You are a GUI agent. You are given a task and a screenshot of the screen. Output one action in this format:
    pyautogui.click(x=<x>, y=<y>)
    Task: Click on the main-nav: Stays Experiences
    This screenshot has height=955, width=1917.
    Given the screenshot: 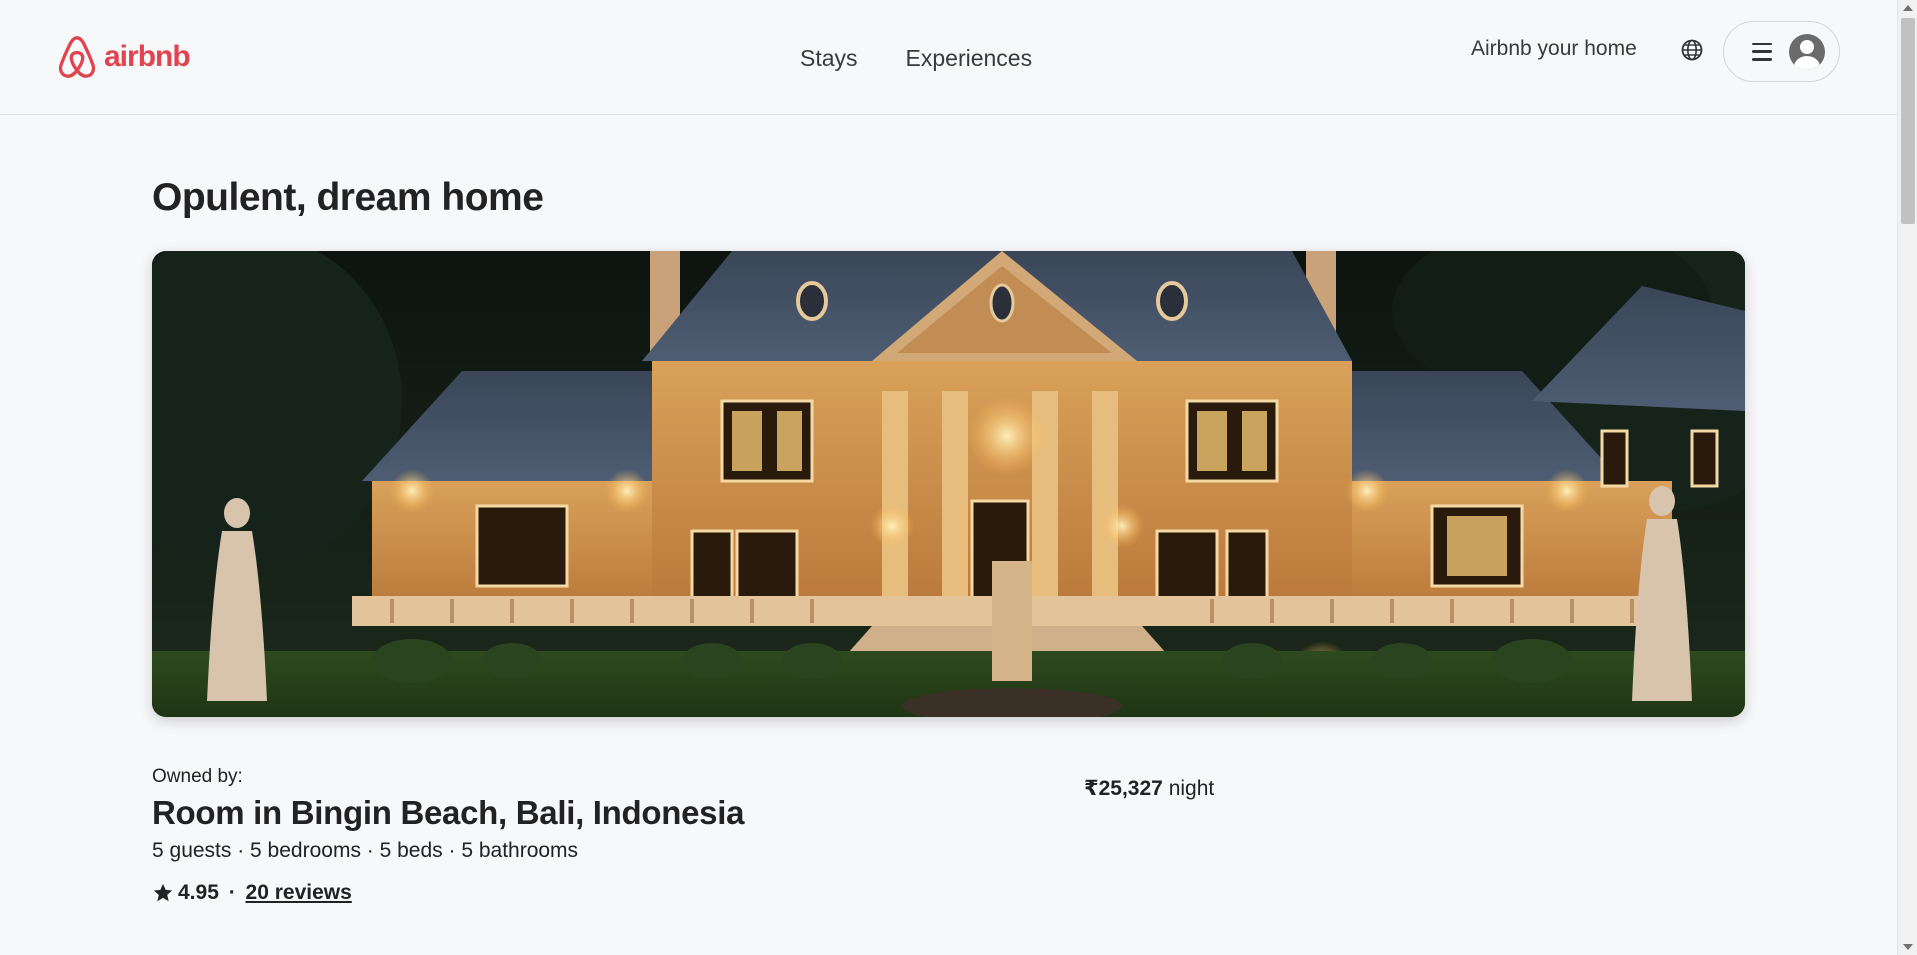 What is the action you would take?
    pyautogui.click(x=916, y=58)
    